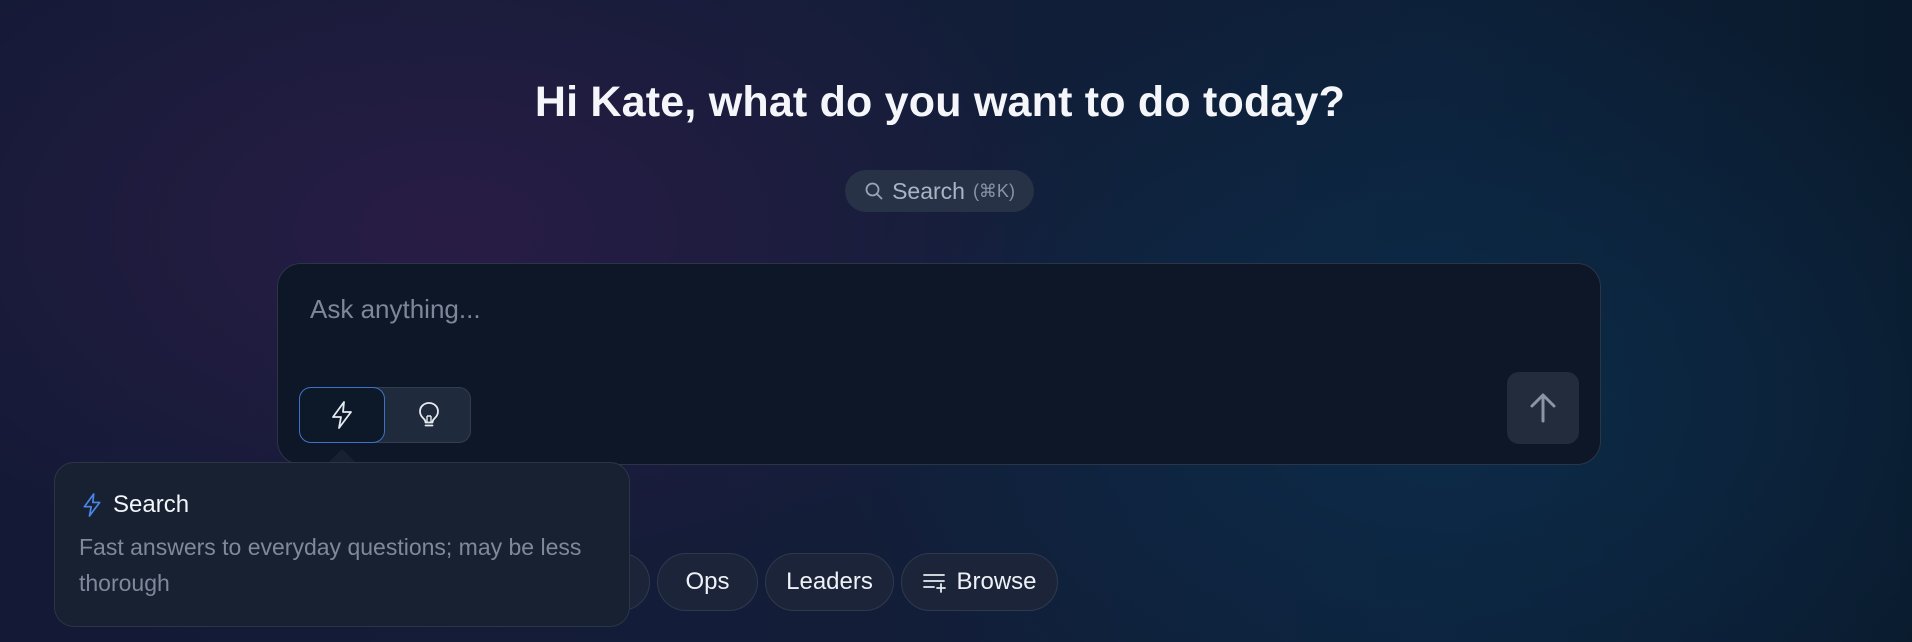 The height and width of the screenshot is (642, 1912). I want to click on chip-browse: Browse, so click(979, 582).